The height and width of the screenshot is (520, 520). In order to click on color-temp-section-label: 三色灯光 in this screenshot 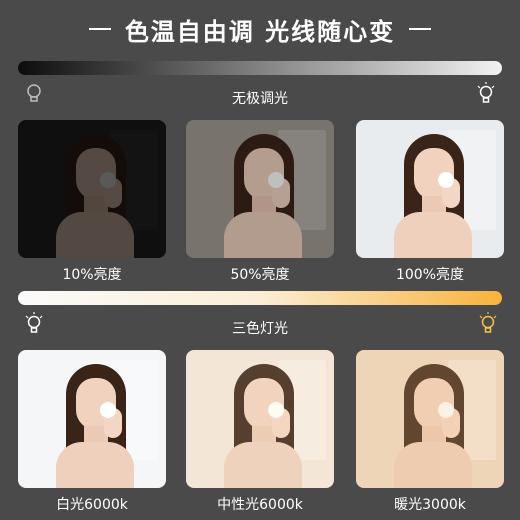, I will do `click(260, 329)`.